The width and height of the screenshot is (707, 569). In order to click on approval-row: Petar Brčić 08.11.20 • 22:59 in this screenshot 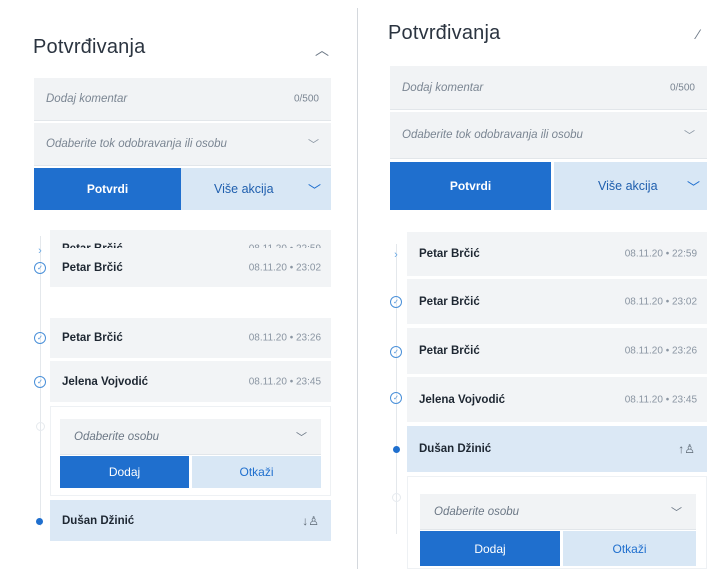, I will do `click(557, 254)`.